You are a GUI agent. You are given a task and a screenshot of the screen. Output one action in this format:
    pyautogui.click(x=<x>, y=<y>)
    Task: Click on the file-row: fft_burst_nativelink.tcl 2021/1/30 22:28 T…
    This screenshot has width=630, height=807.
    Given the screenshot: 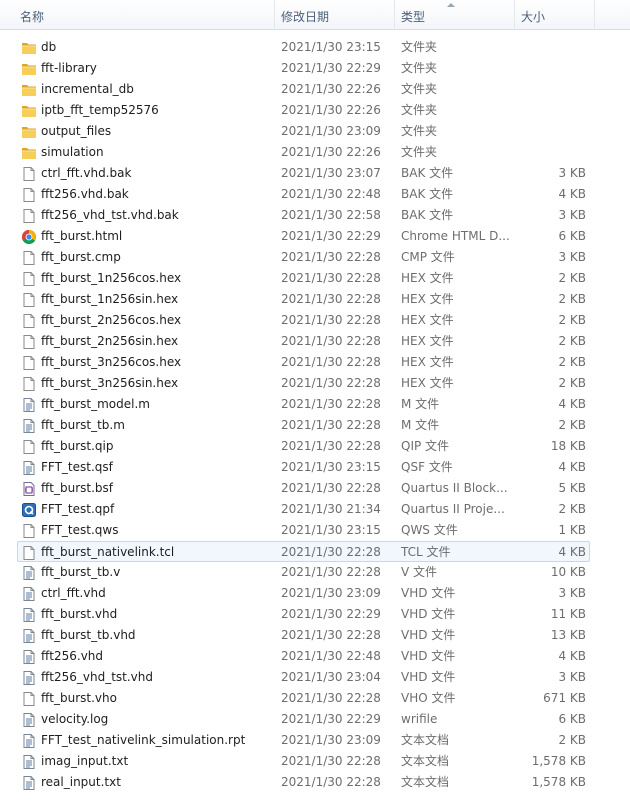 What is the action you would take?
    pyautogui.click(x=303, y=551)
    